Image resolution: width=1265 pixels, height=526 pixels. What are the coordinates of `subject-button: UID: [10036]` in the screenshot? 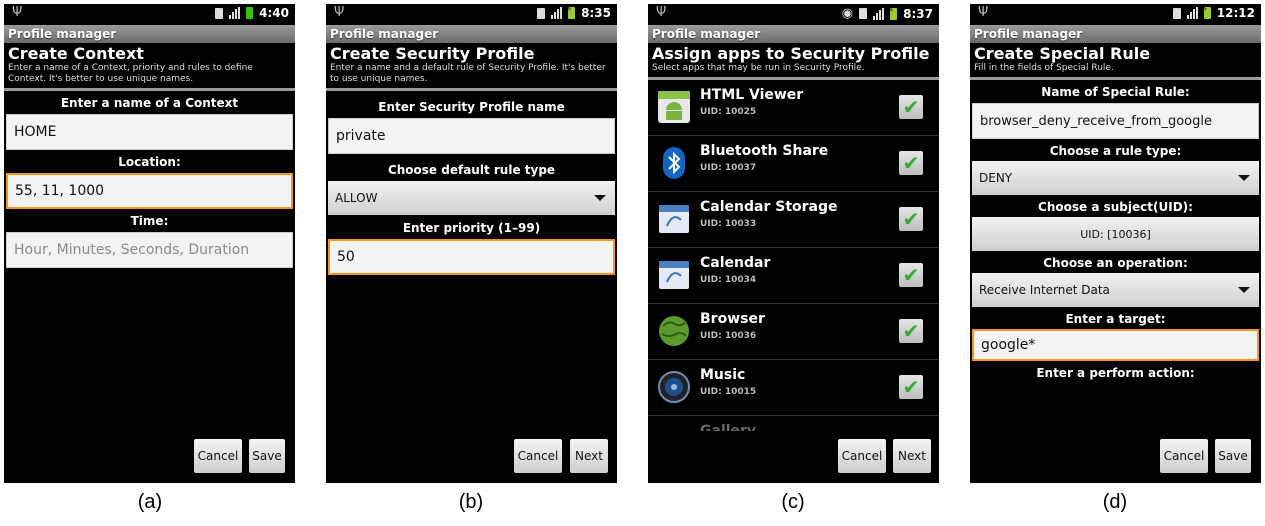 It's located at (1115, 234).